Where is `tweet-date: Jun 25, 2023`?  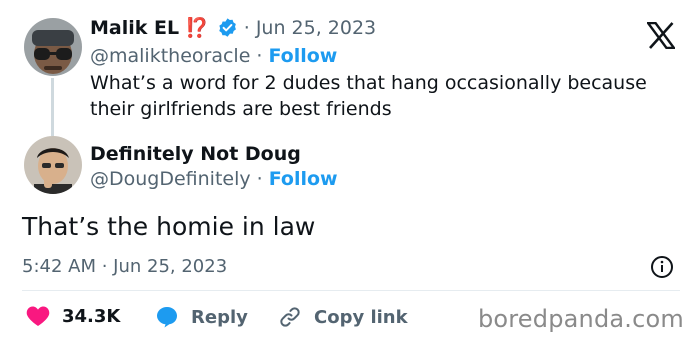 tweet-date: Jun 25, 2023 is located at coordinates (316, 28).